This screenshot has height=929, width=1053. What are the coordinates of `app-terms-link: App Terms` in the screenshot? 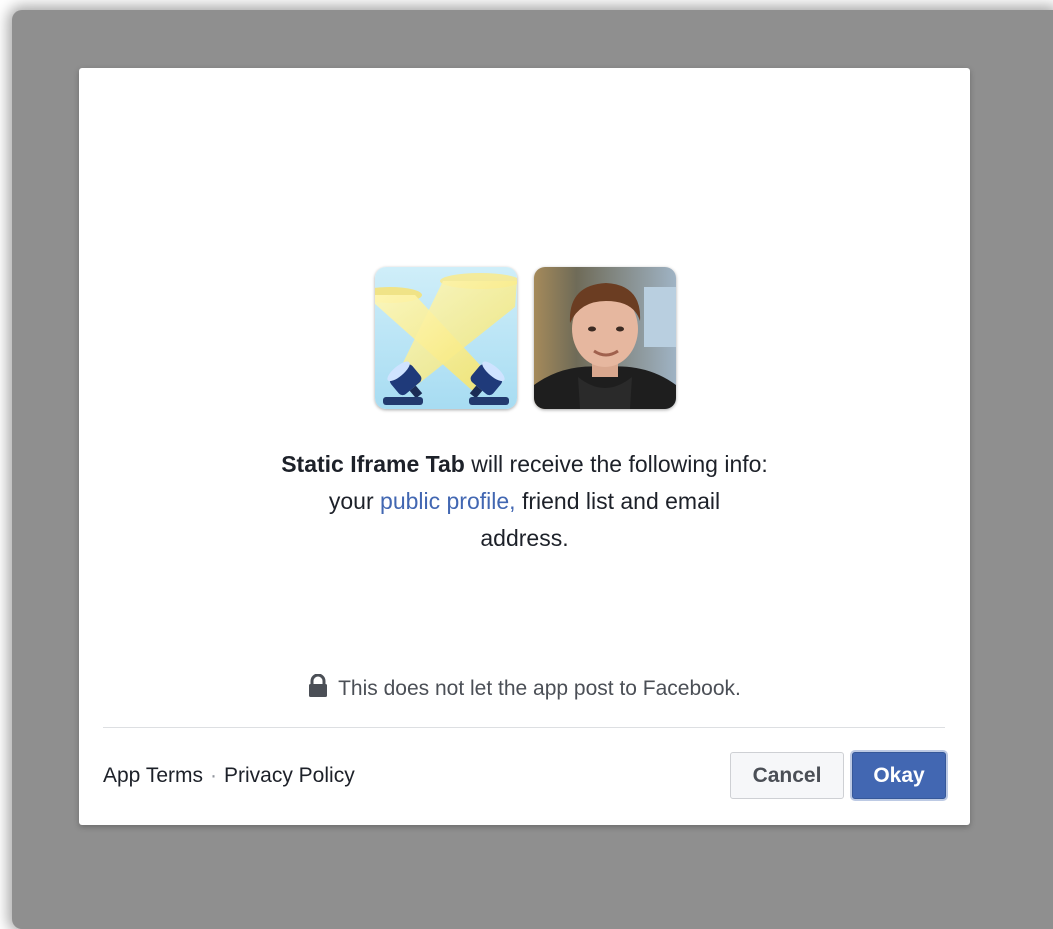 It's located at (153, 775).